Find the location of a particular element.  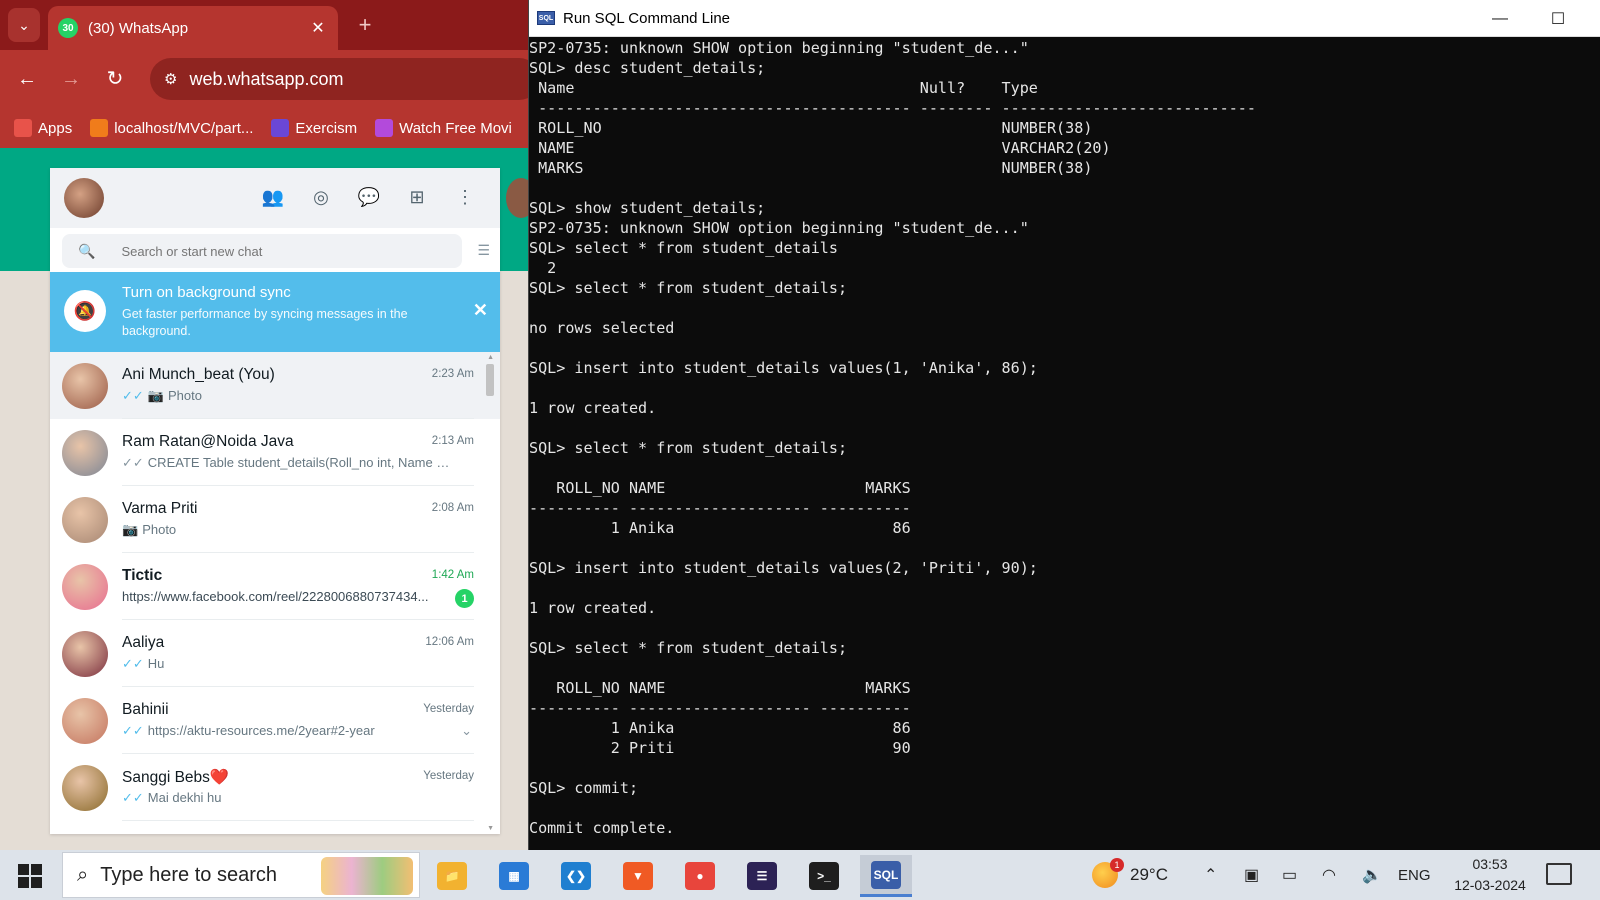

console-line: MARKS NUMBER(38) is located at coordinates (811, 168).